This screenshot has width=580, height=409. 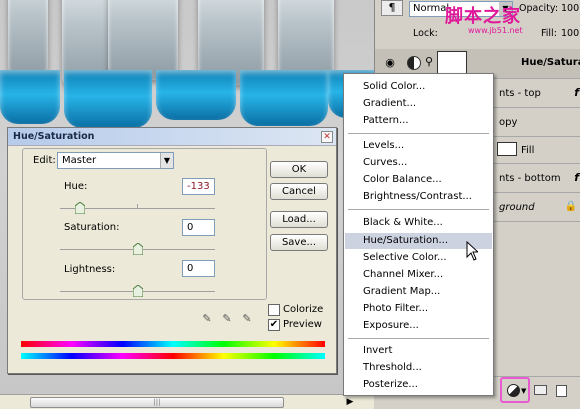 I want to click on saturation-input-value: 0, so click(x=190, y=227).